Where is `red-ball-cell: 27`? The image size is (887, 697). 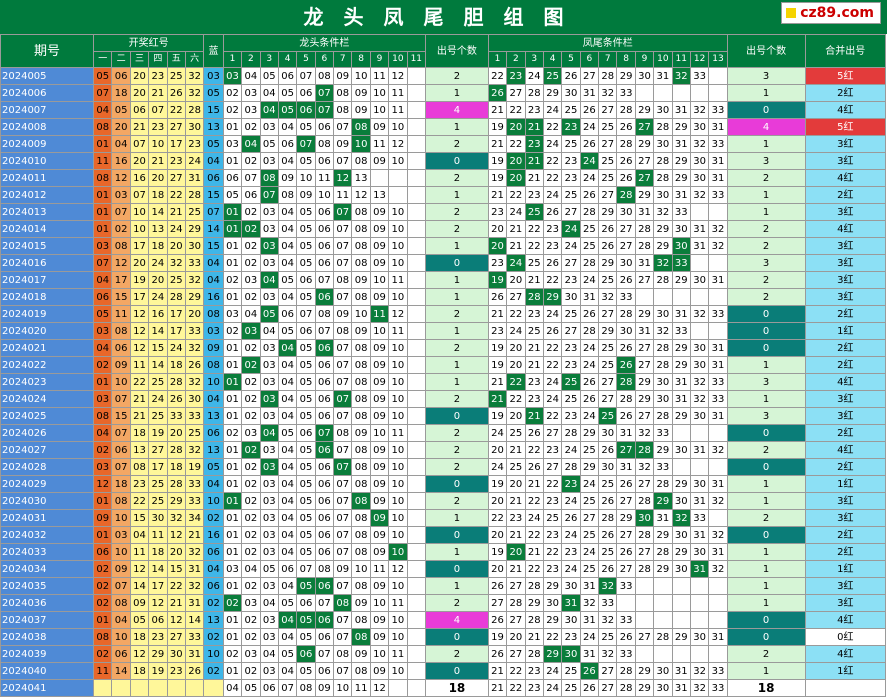 red-ball-cell: 27 is located at coordinates (176, 637).